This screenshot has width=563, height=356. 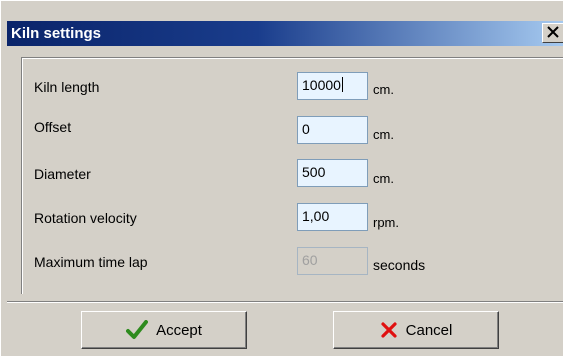 I want to click on diameter-input: 500, so click(x=332, y=173).